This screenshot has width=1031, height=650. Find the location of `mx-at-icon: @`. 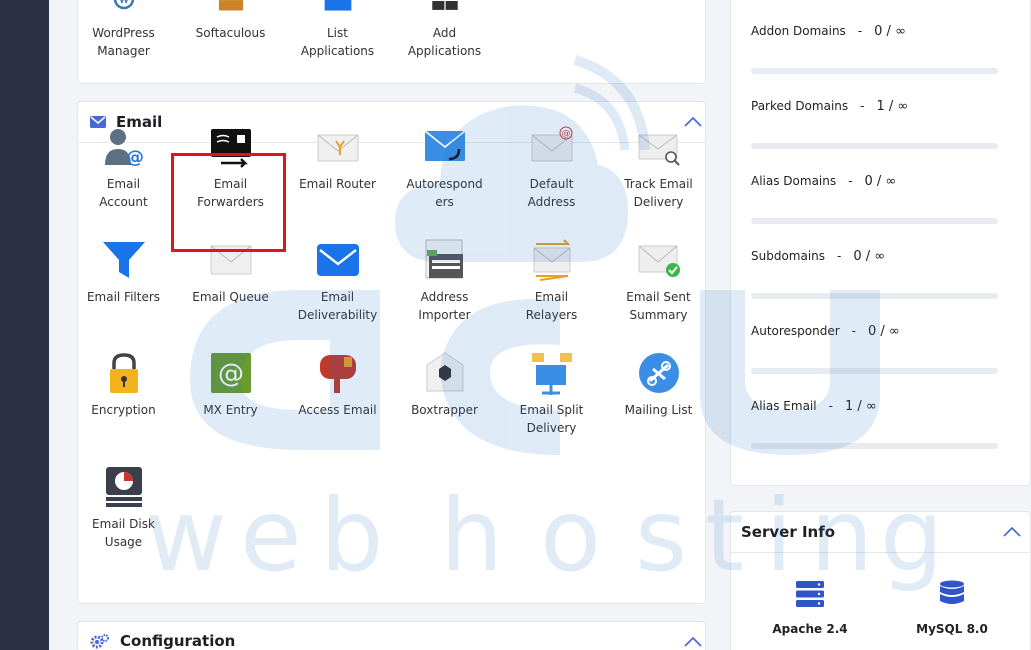

mx-at-icon: @ is located at coordinates (230, 373).